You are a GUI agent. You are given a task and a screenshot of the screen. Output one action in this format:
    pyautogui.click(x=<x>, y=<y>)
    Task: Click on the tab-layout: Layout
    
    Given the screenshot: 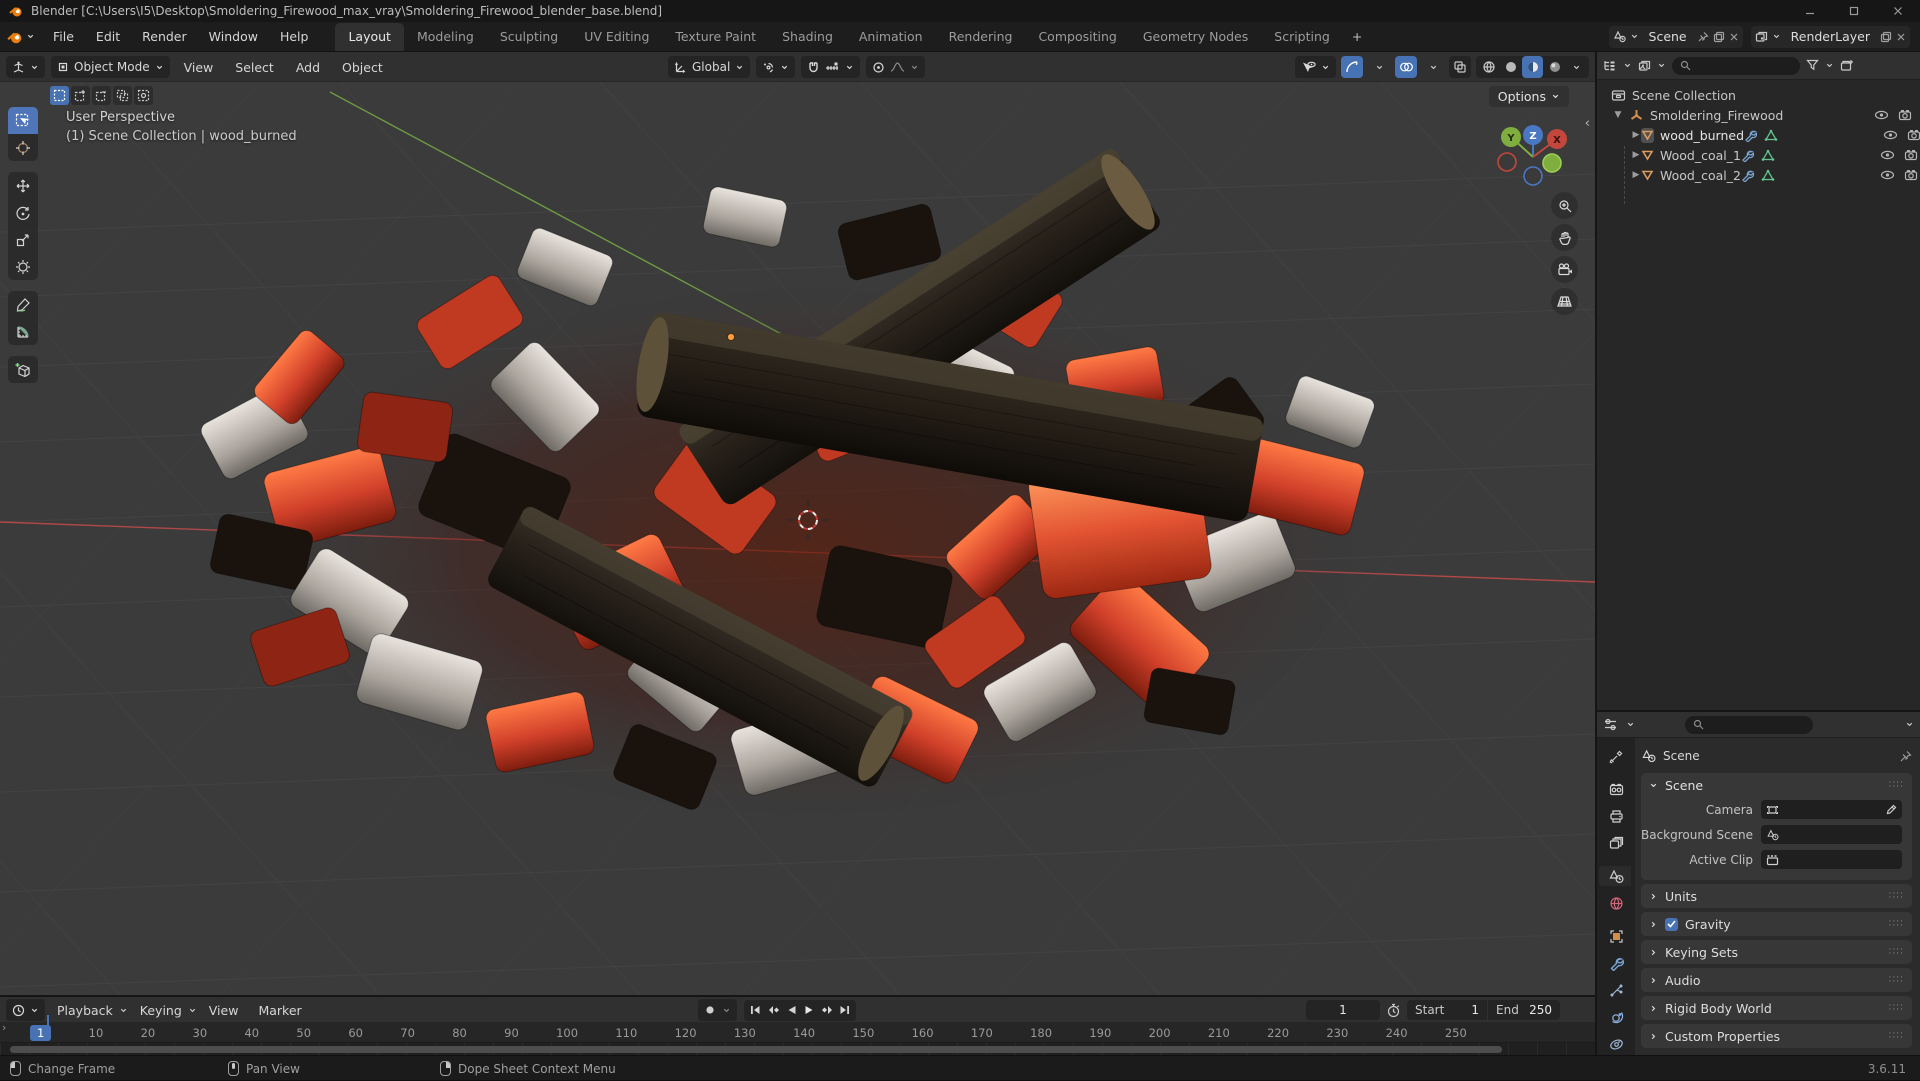 What is the action you would take?
    pyautogui.click(x=369, y=37)
    